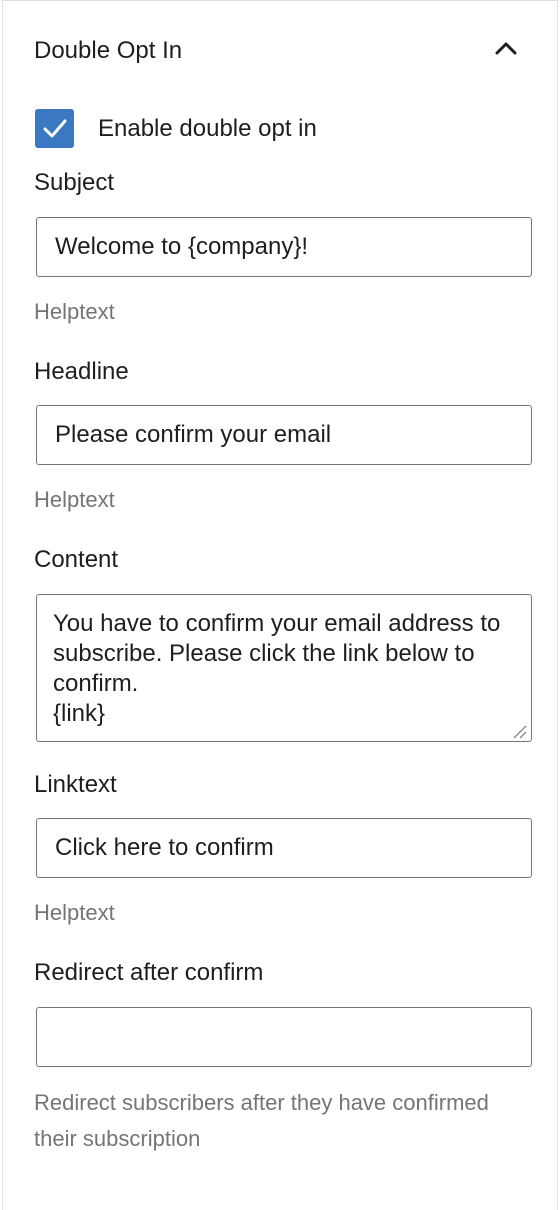 The width and height of the screenshot is (560, 1210). Describe the element at coordinates (74, 912) in the screenshot. I see `linktext-helptext: Helptext` at that location.